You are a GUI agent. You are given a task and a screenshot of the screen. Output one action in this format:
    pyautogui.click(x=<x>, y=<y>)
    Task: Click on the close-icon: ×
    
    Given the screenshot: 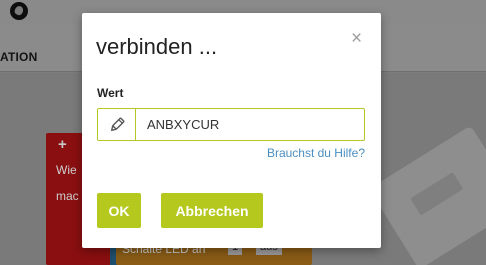 What is the action you would take?
    pyautogui.click(x=356, y=39)
    